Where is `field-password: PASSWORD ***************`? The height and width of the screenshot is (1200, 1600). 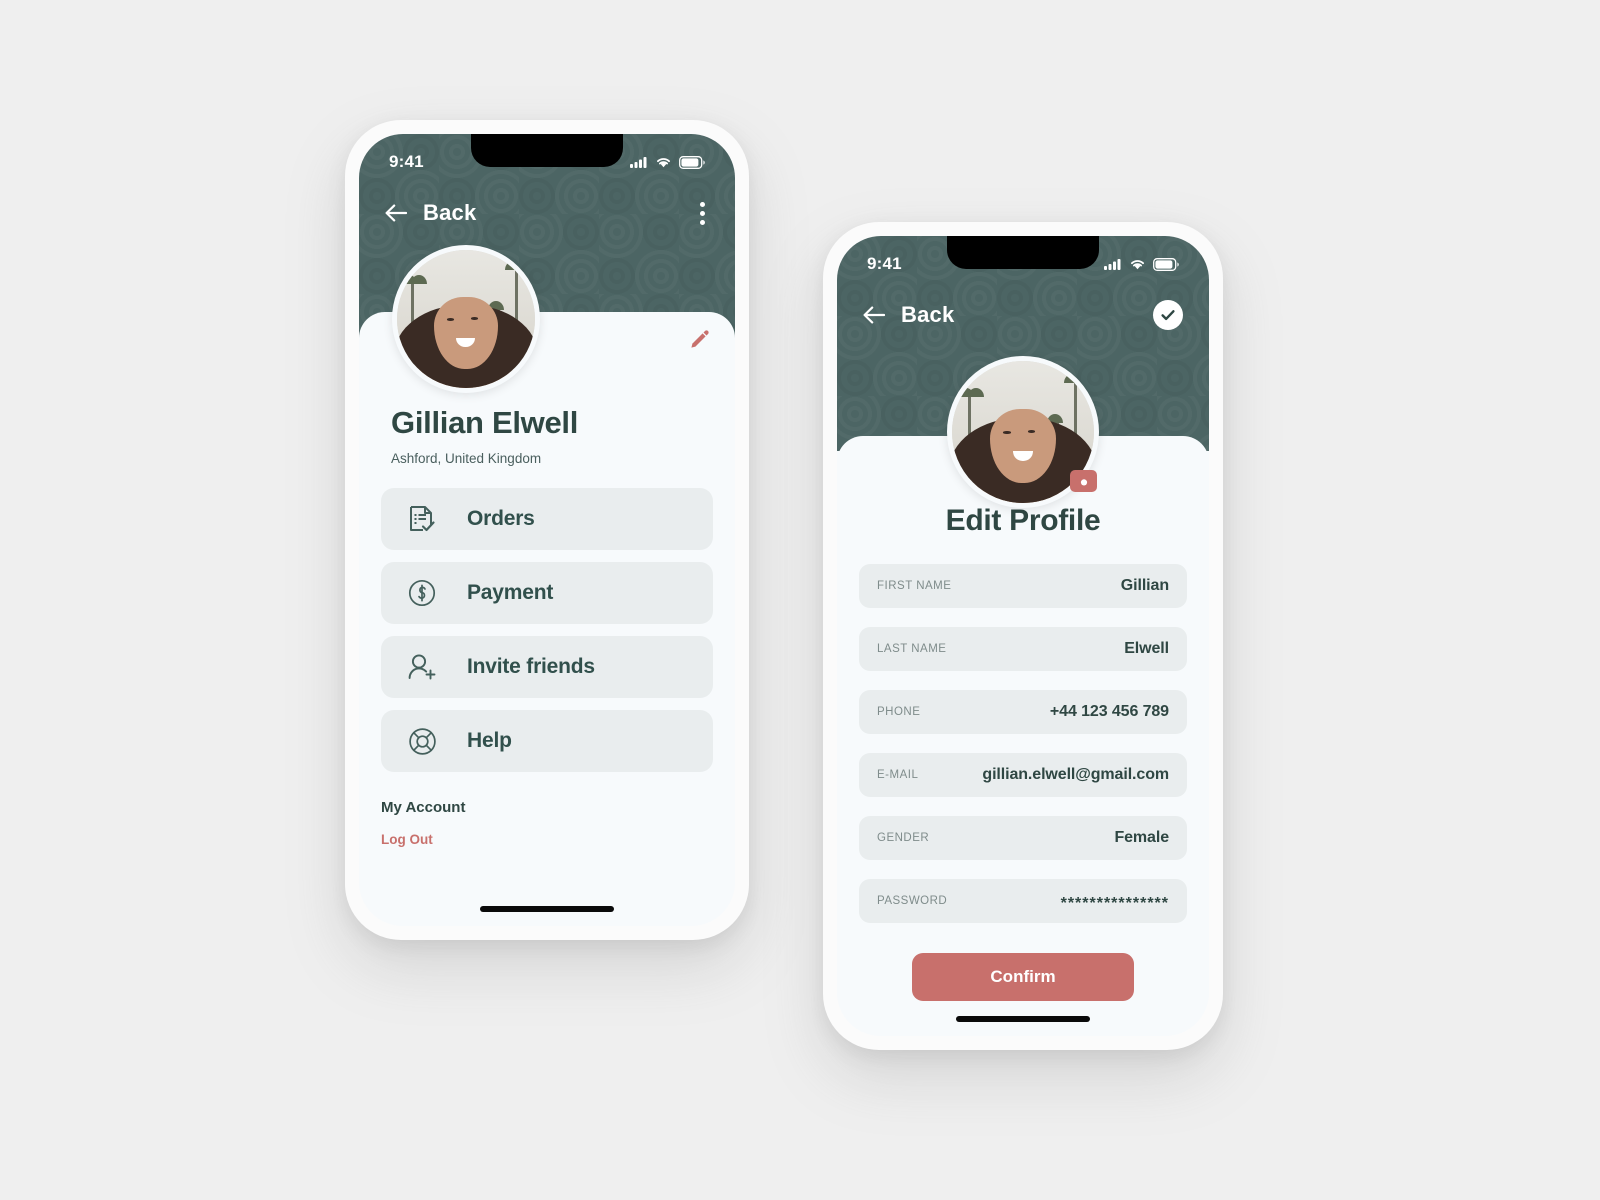
field-password: PASSWORD *************** is located at coordinates (1023, 901).